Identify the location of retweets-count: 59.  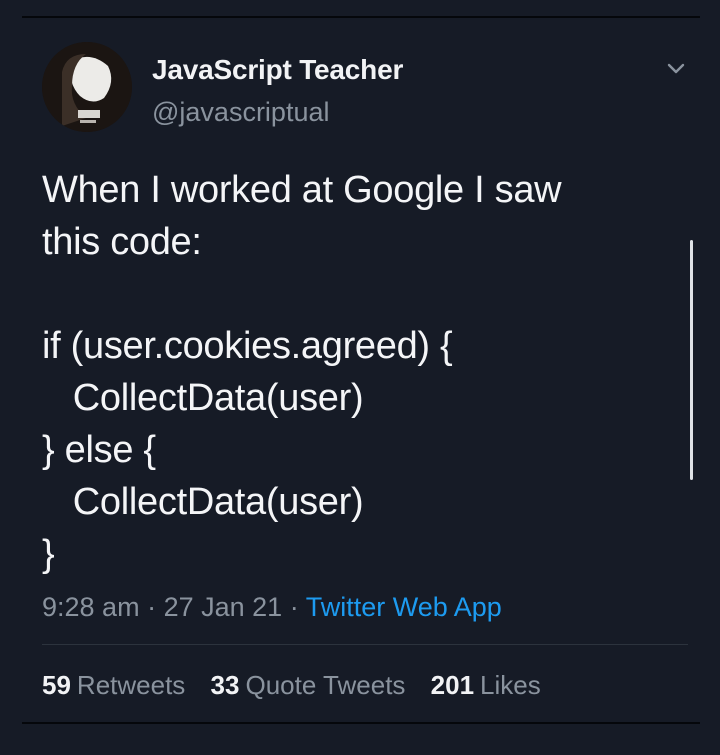
(56, 685).